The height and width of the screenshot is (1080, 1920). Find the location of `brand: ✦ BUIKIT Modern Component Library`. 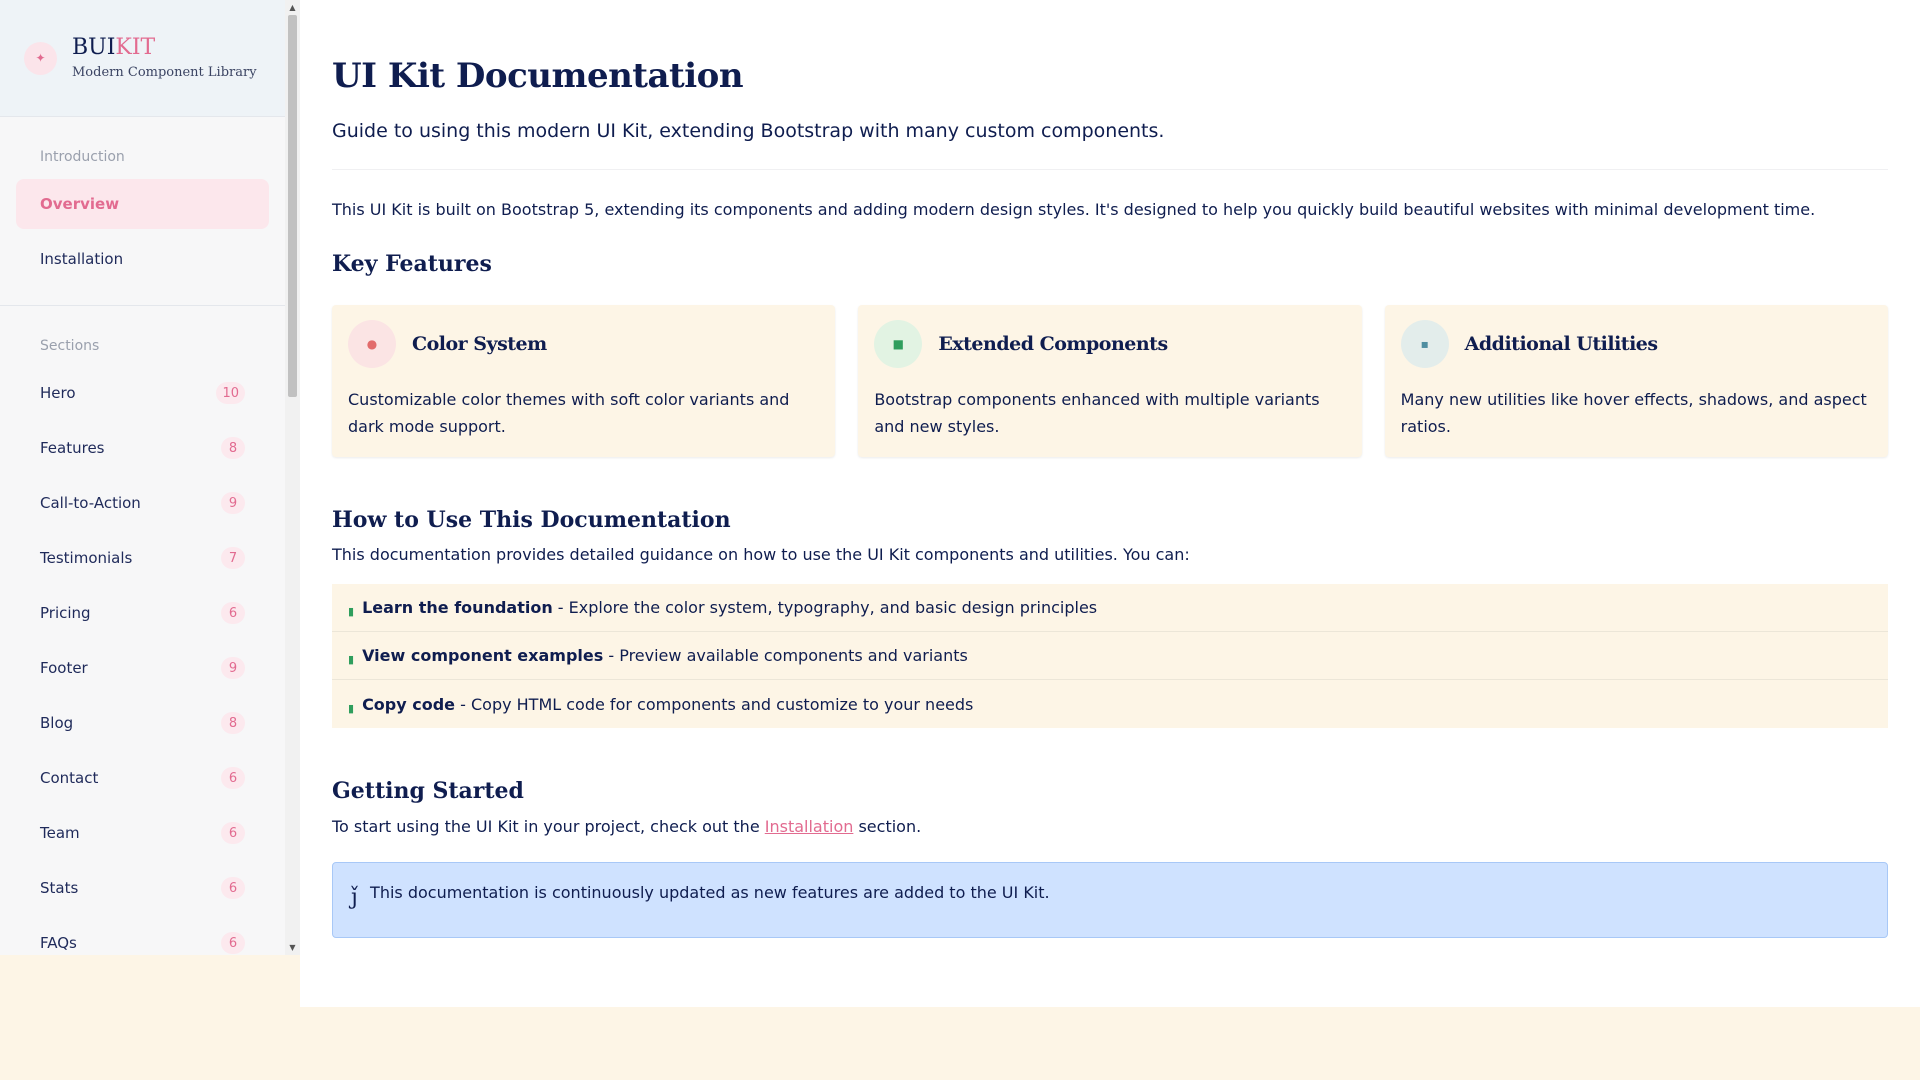

brand: ✦ BUIKIT Modern Component Library is located at coordinates (142, 58).